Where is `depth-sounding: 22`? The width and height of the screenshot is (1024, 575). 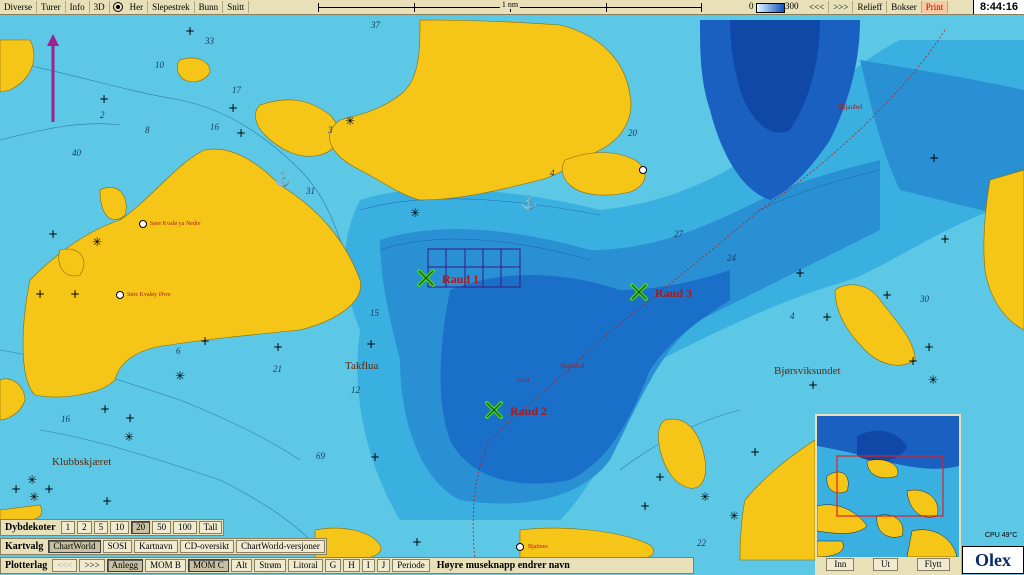 depth-sounding: 22 is located at coordinates (701, 543).